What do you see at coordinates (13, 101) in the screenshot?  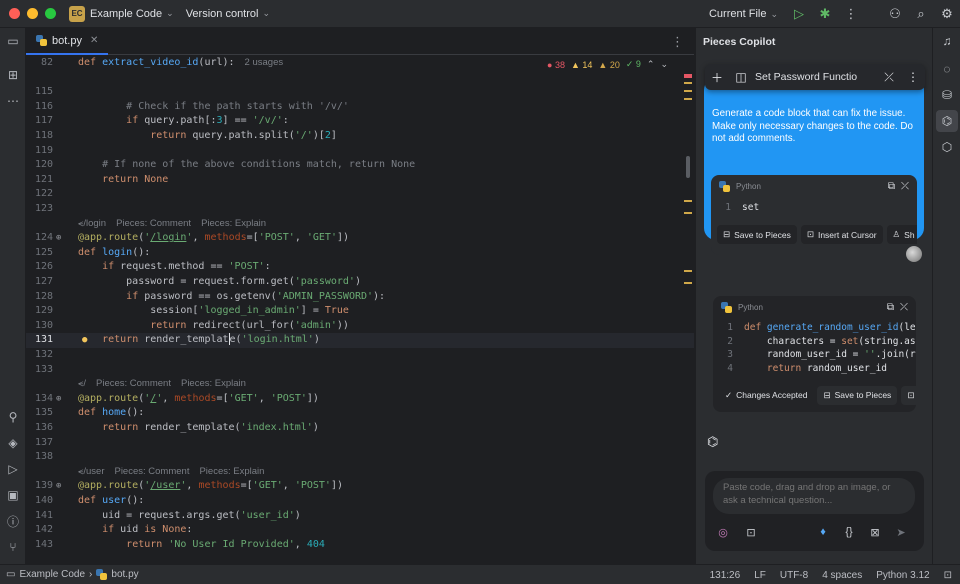 I see `more-tools-icon: ⋯` at bounding box center [13, 101].